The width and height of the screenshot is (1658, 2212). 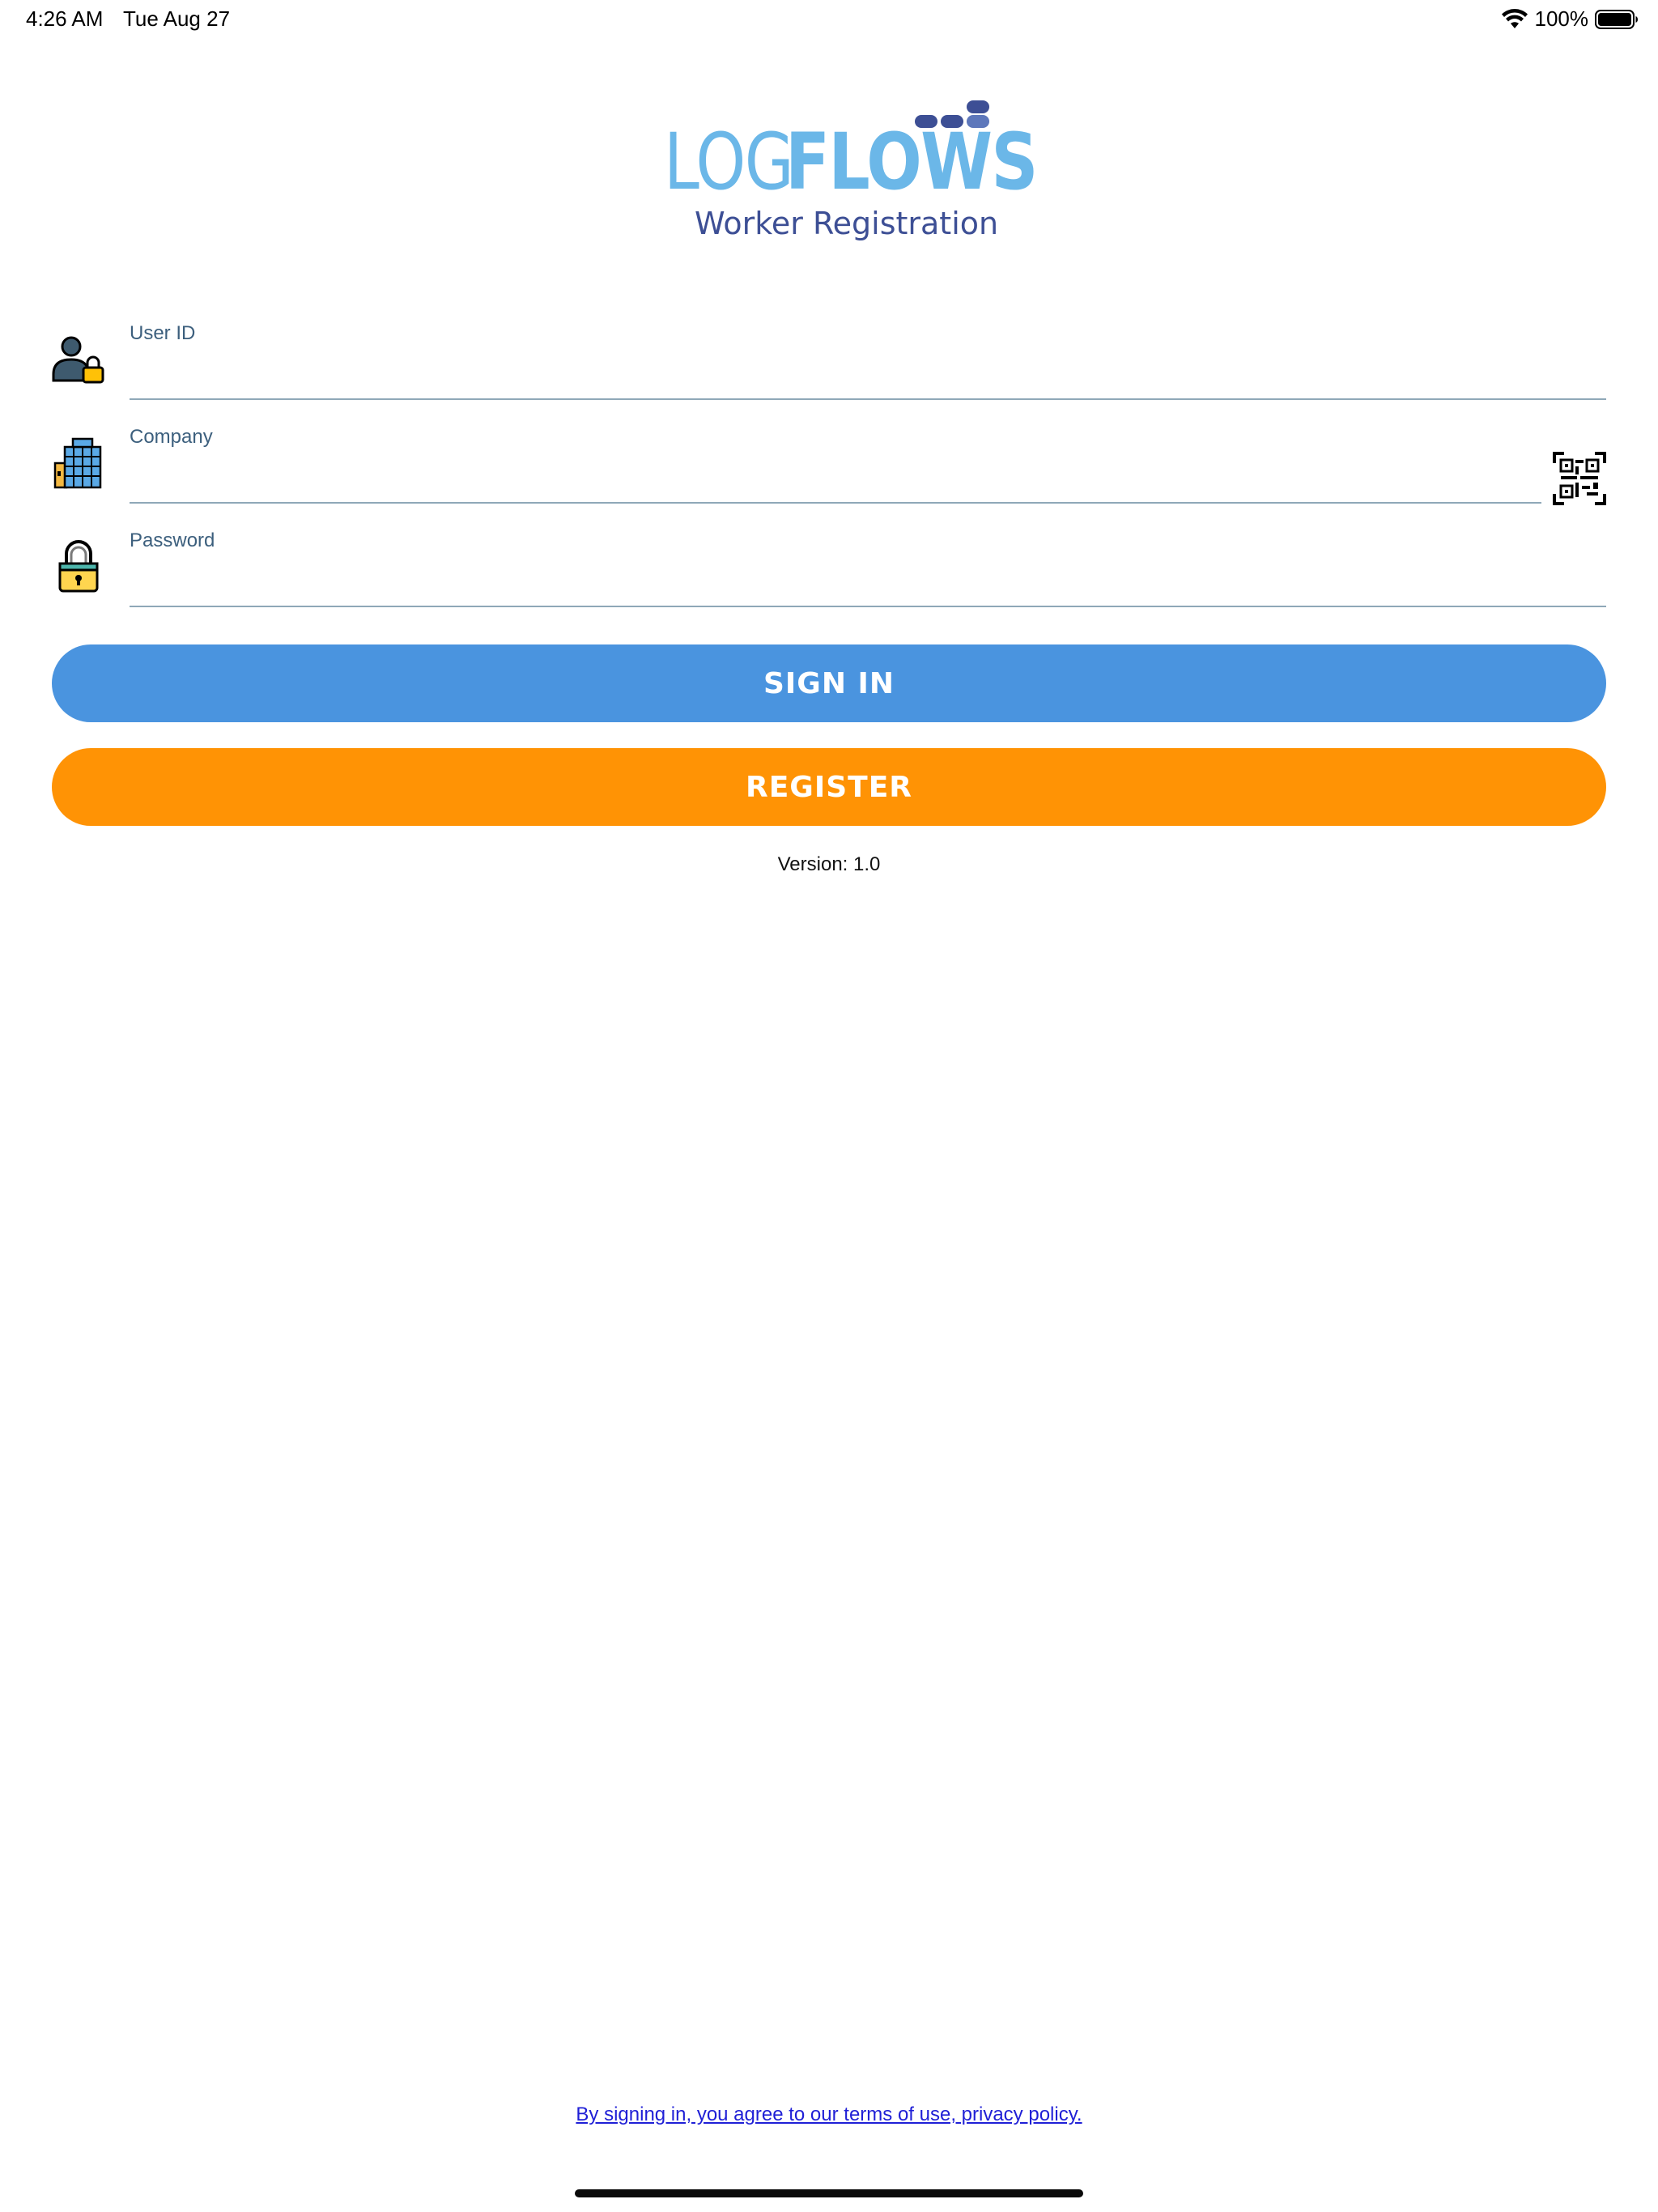 What do you see at coordinates (829, 787) in the screenshot?
I see `register-button: REGISTER` at bounding box center [829, 787].